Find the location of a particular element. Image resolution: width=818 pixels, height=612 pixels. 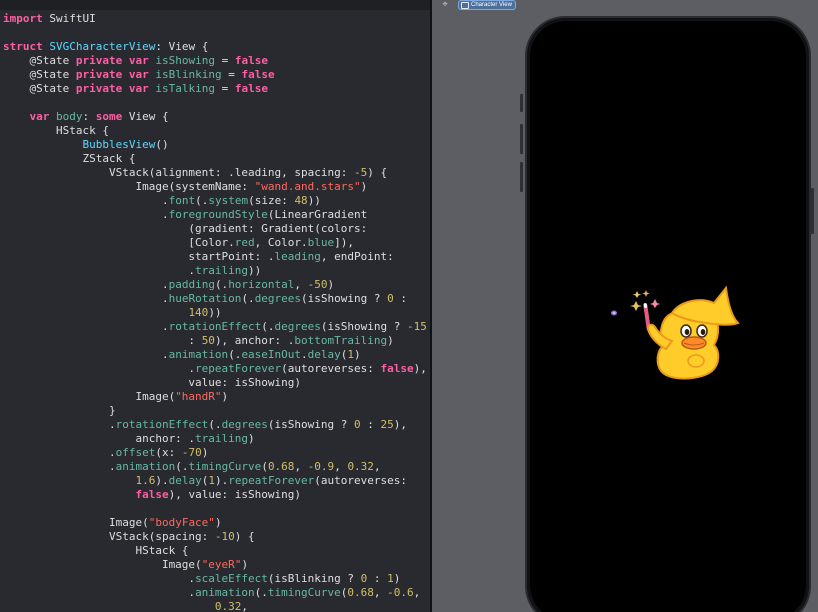

code-line: ZStack { is located at coordinates (215, 159).